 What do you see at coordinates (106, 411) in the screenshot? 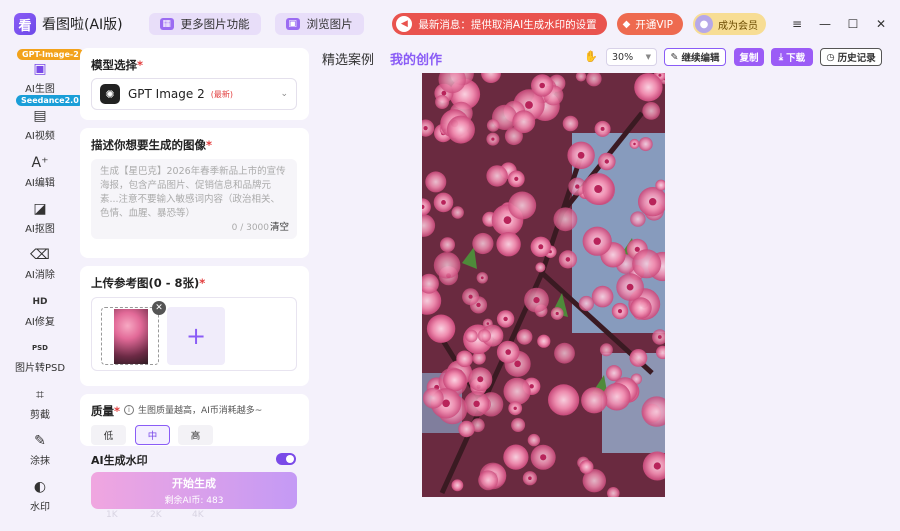
I see `quality-title: 质量*` at bounding box center [106, 411].